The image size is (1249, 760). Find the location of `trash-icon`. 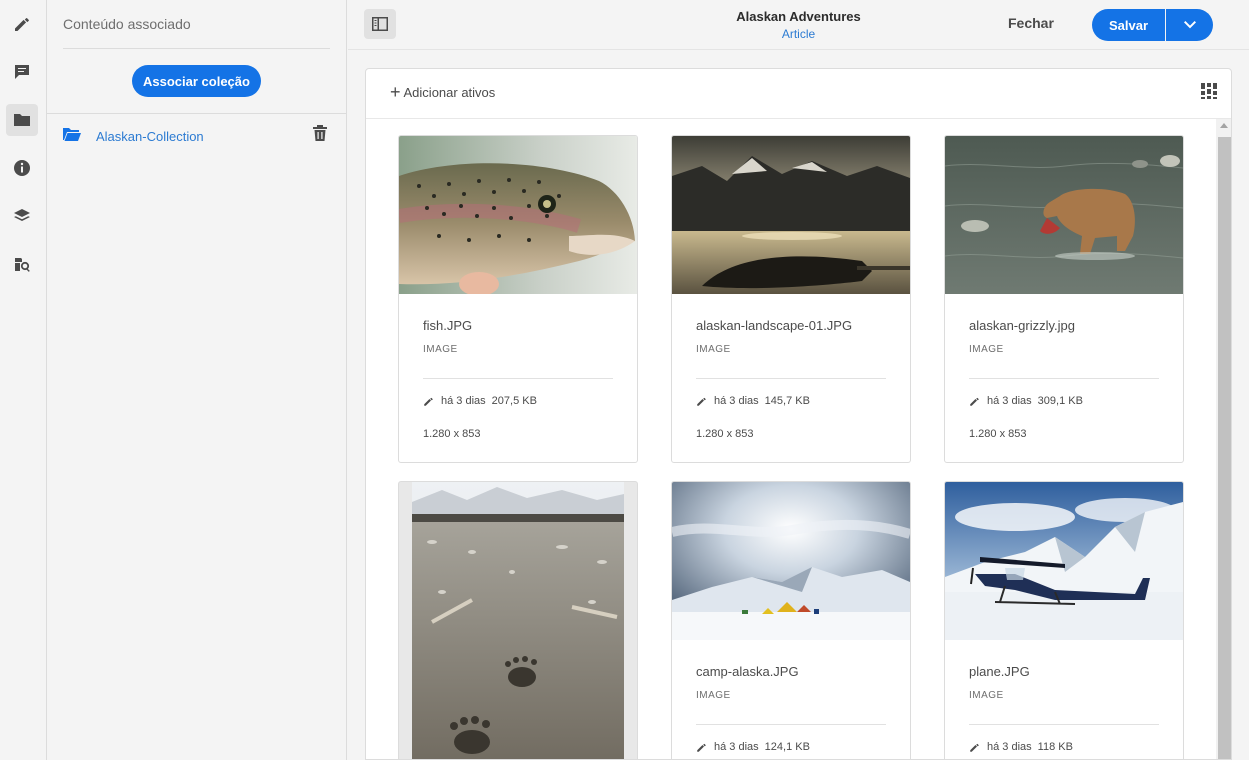

trash-icon is located at coordinates (320, 133).